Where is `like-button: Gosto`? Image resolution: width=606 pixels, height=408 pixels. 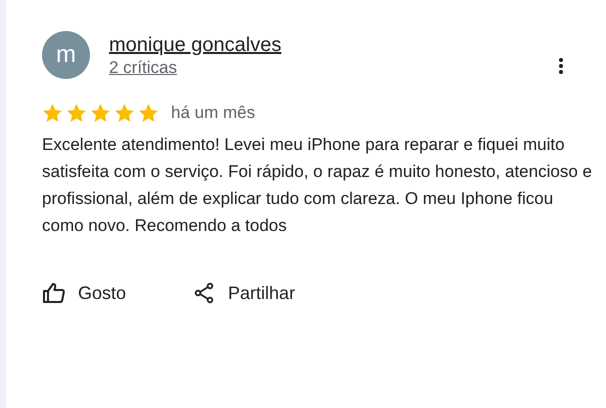
like-button: Gosto is located at coordinates (84, 293).